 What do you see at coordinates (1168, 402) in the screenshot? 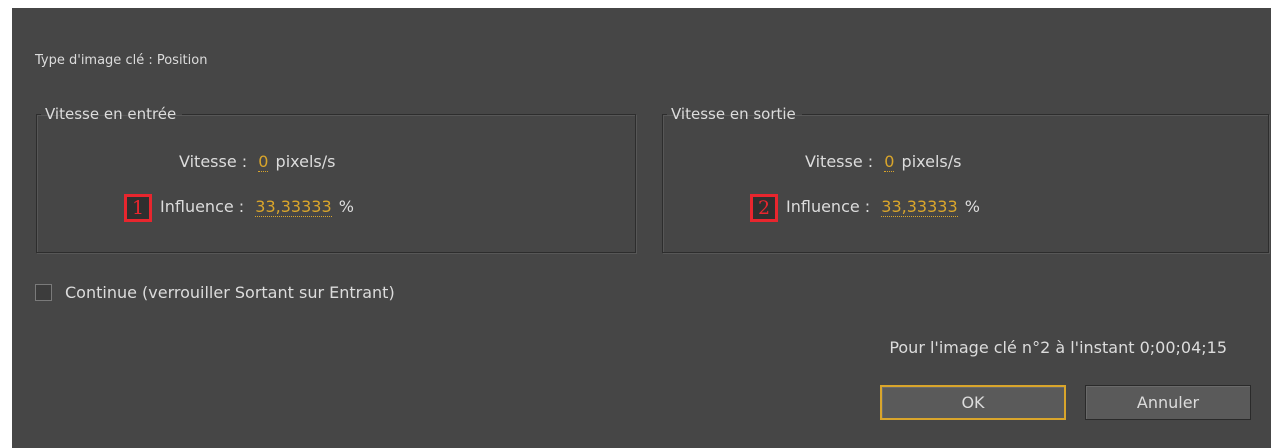
I see `cancel-button: Annuler` at bounding box center [1168, 402].